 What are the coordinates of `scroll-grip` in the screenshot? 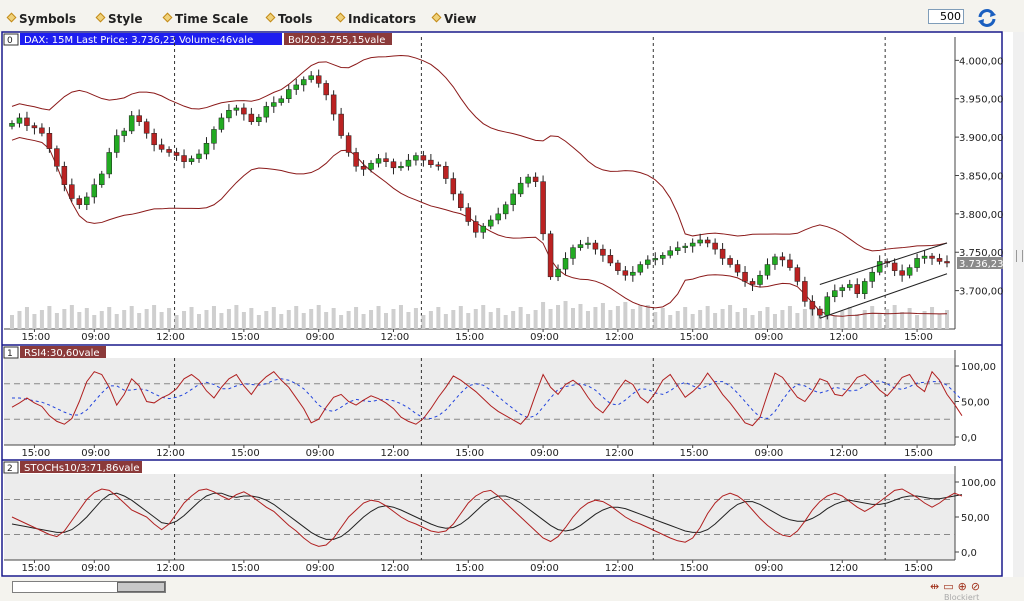 It's located at (1019, 256).